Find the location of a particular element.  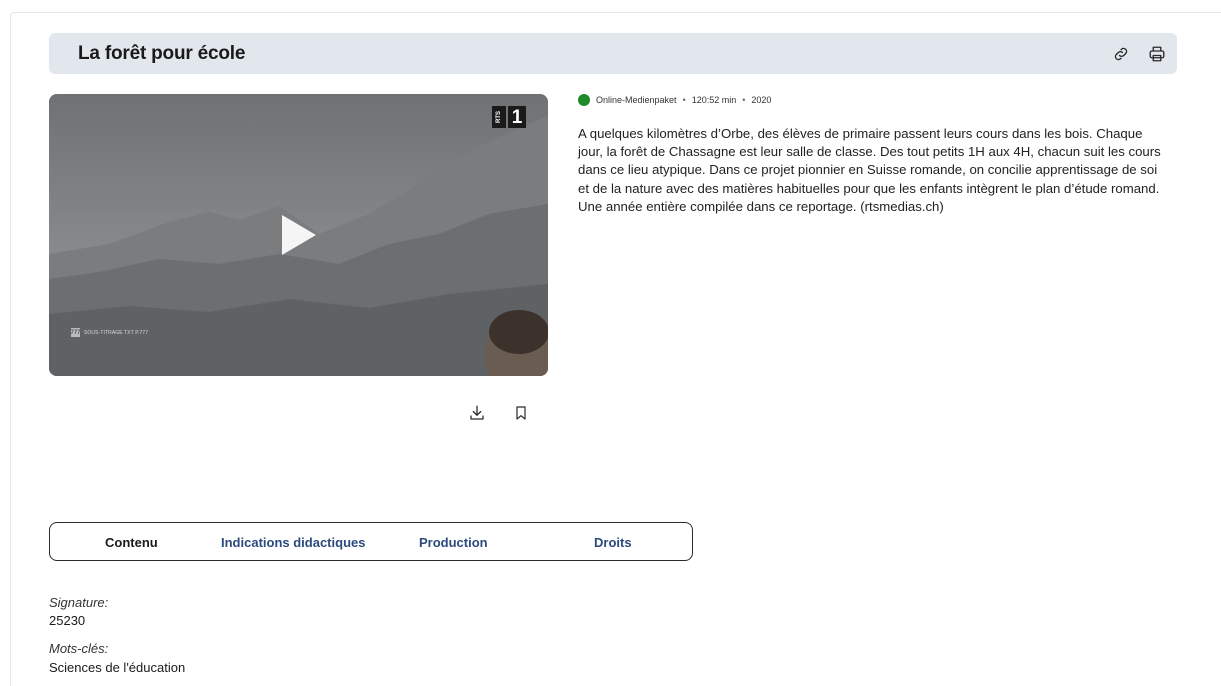

bookmark-icon is located at coordinates (521, 413).